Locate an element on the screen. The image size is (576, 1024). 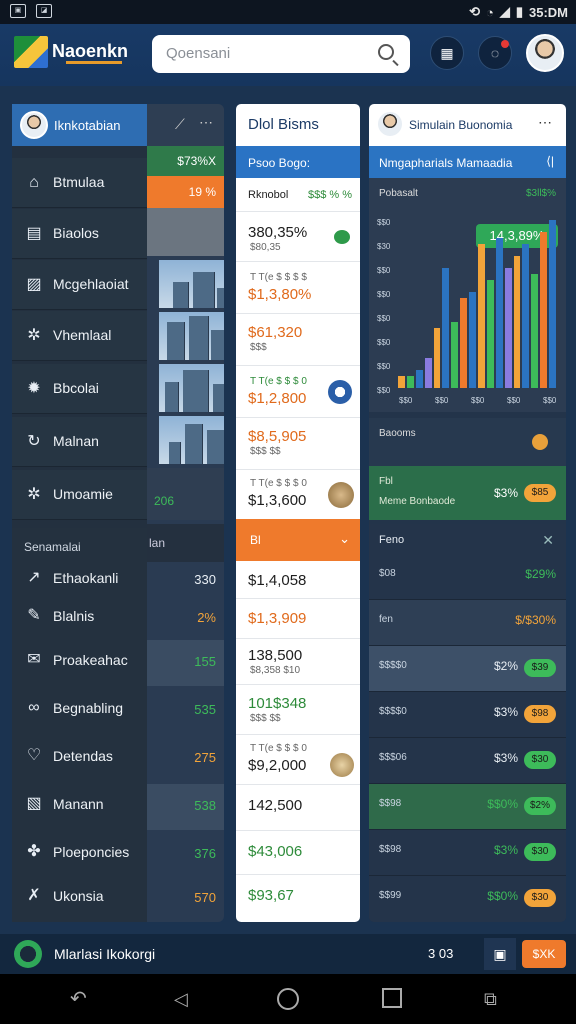
image-icon: ▣ is located at coordinates (18, 11).